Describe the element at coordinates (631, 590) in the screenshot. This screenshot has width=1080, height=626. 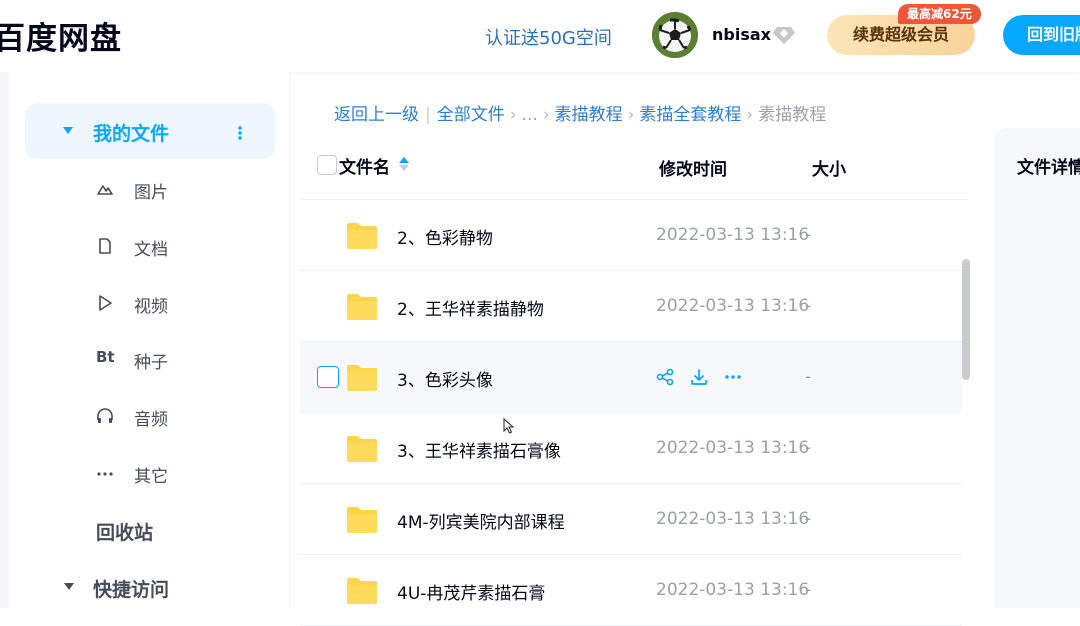
I see `table-row: 4U-冉茂芹素描石膏 2022-03-13 13:16 -` at that location.